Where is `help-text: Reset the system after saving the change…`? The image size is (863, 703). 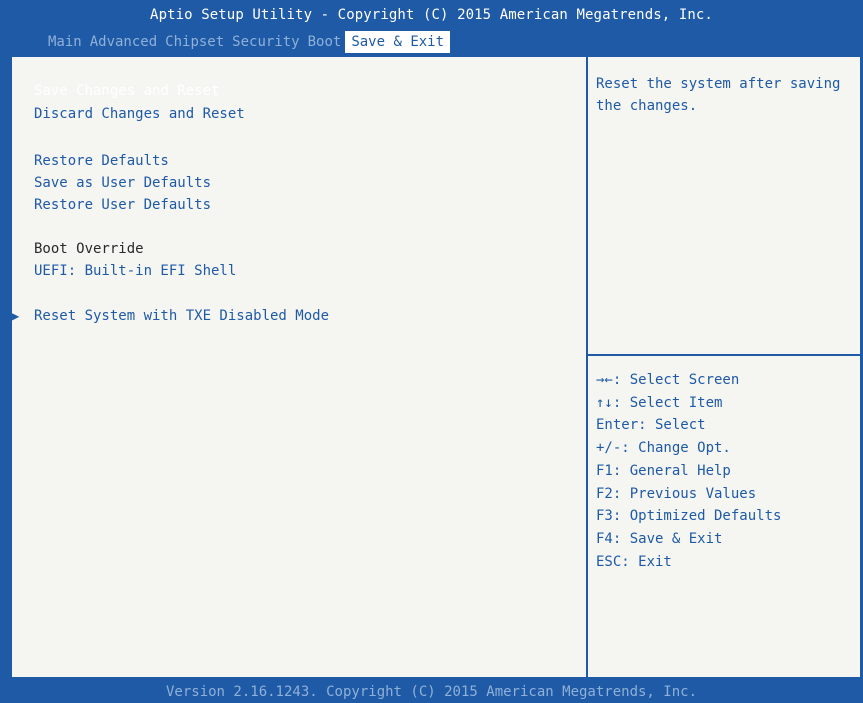
help-text: Reset the system after saving the change… is located at coordinates (718, 95).